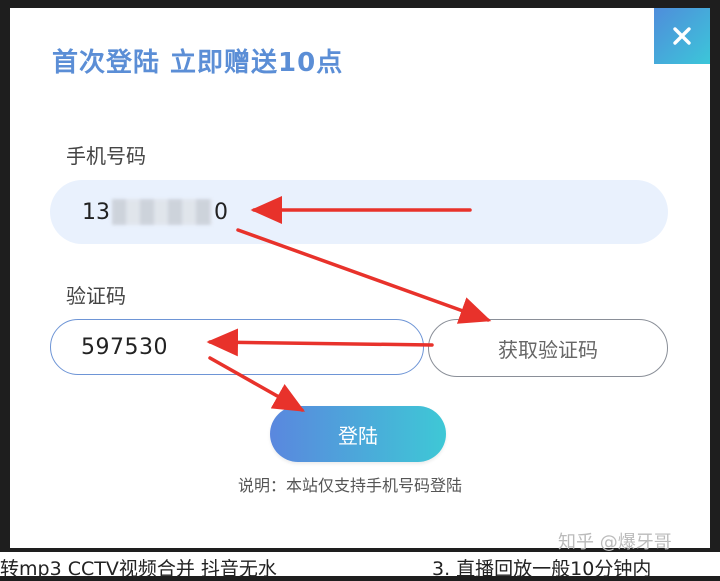 This screenshot has height=581, width=720. What do you see at coordinates (615, 542) in the screenshot?
I see `watermark: 知乎 @爆牙哥` at bounding box center [615, 542].